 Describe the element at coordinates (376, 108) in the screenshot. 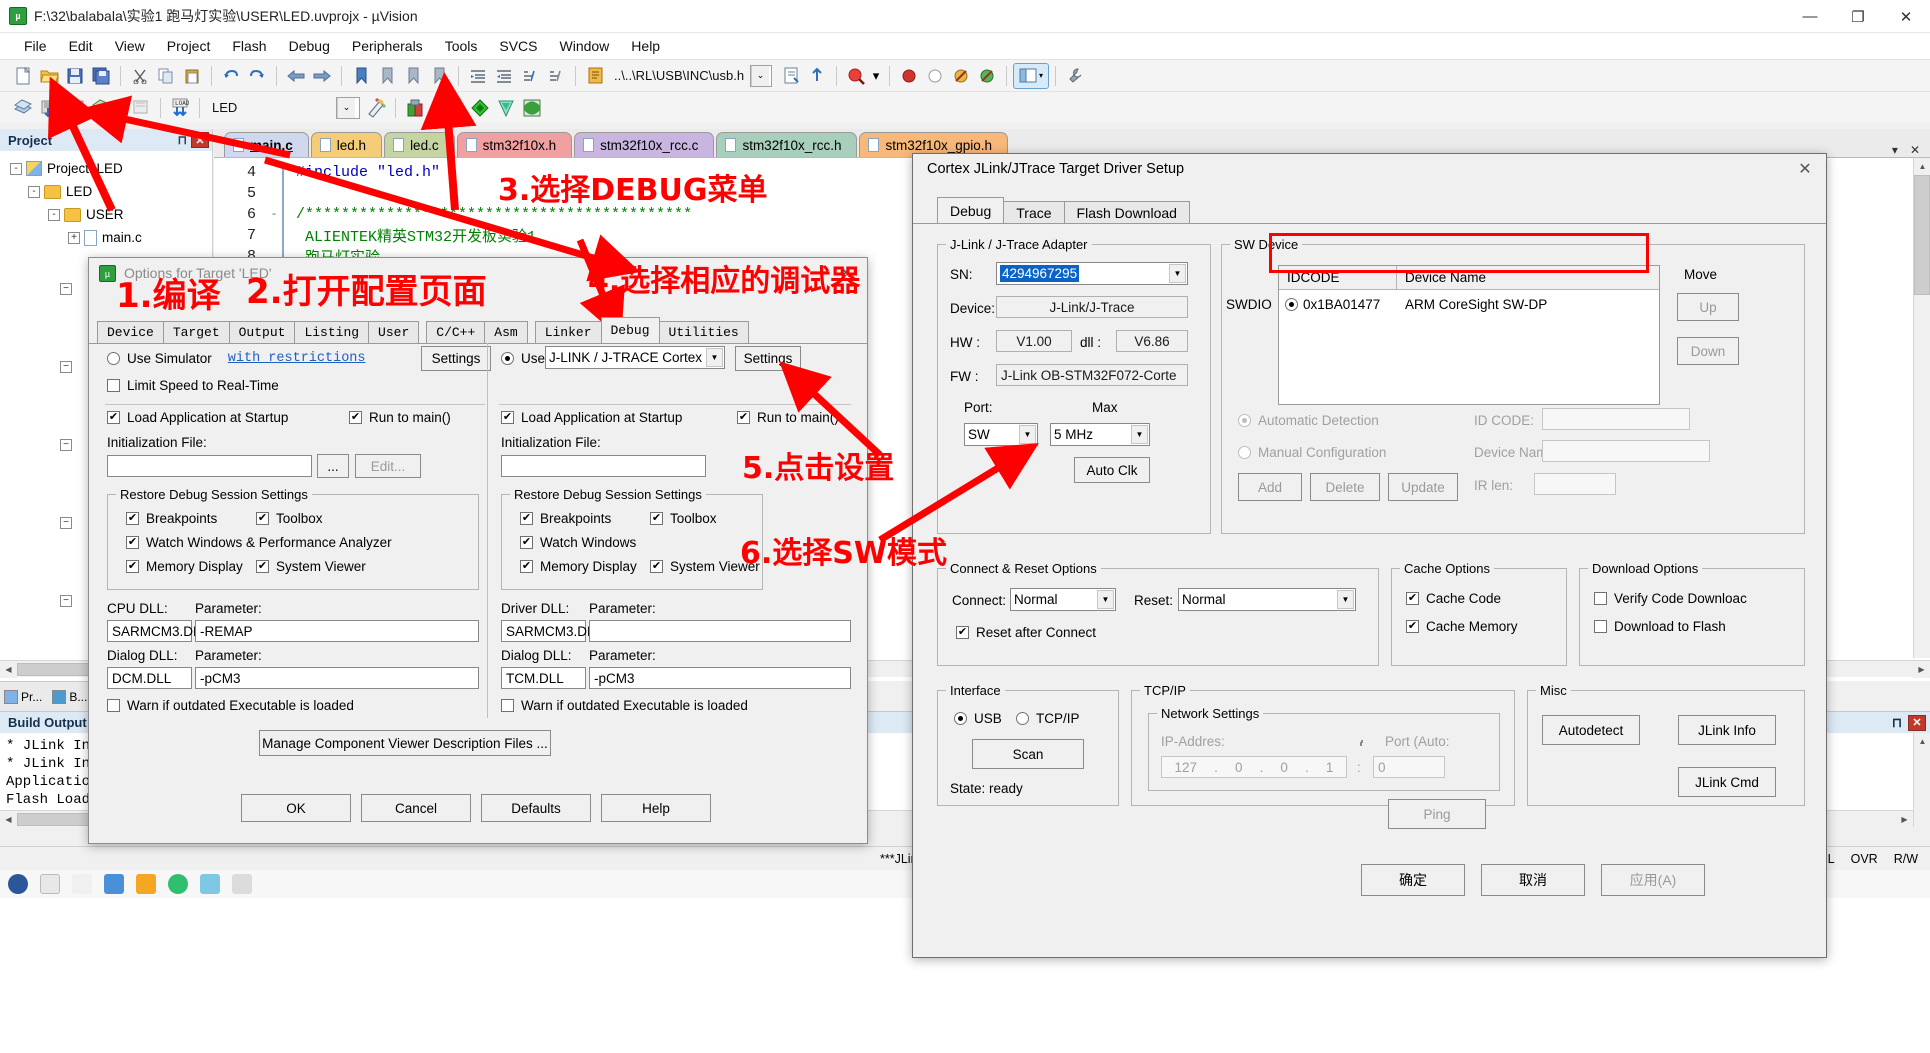

I see `options-for-target-icon` at that location.